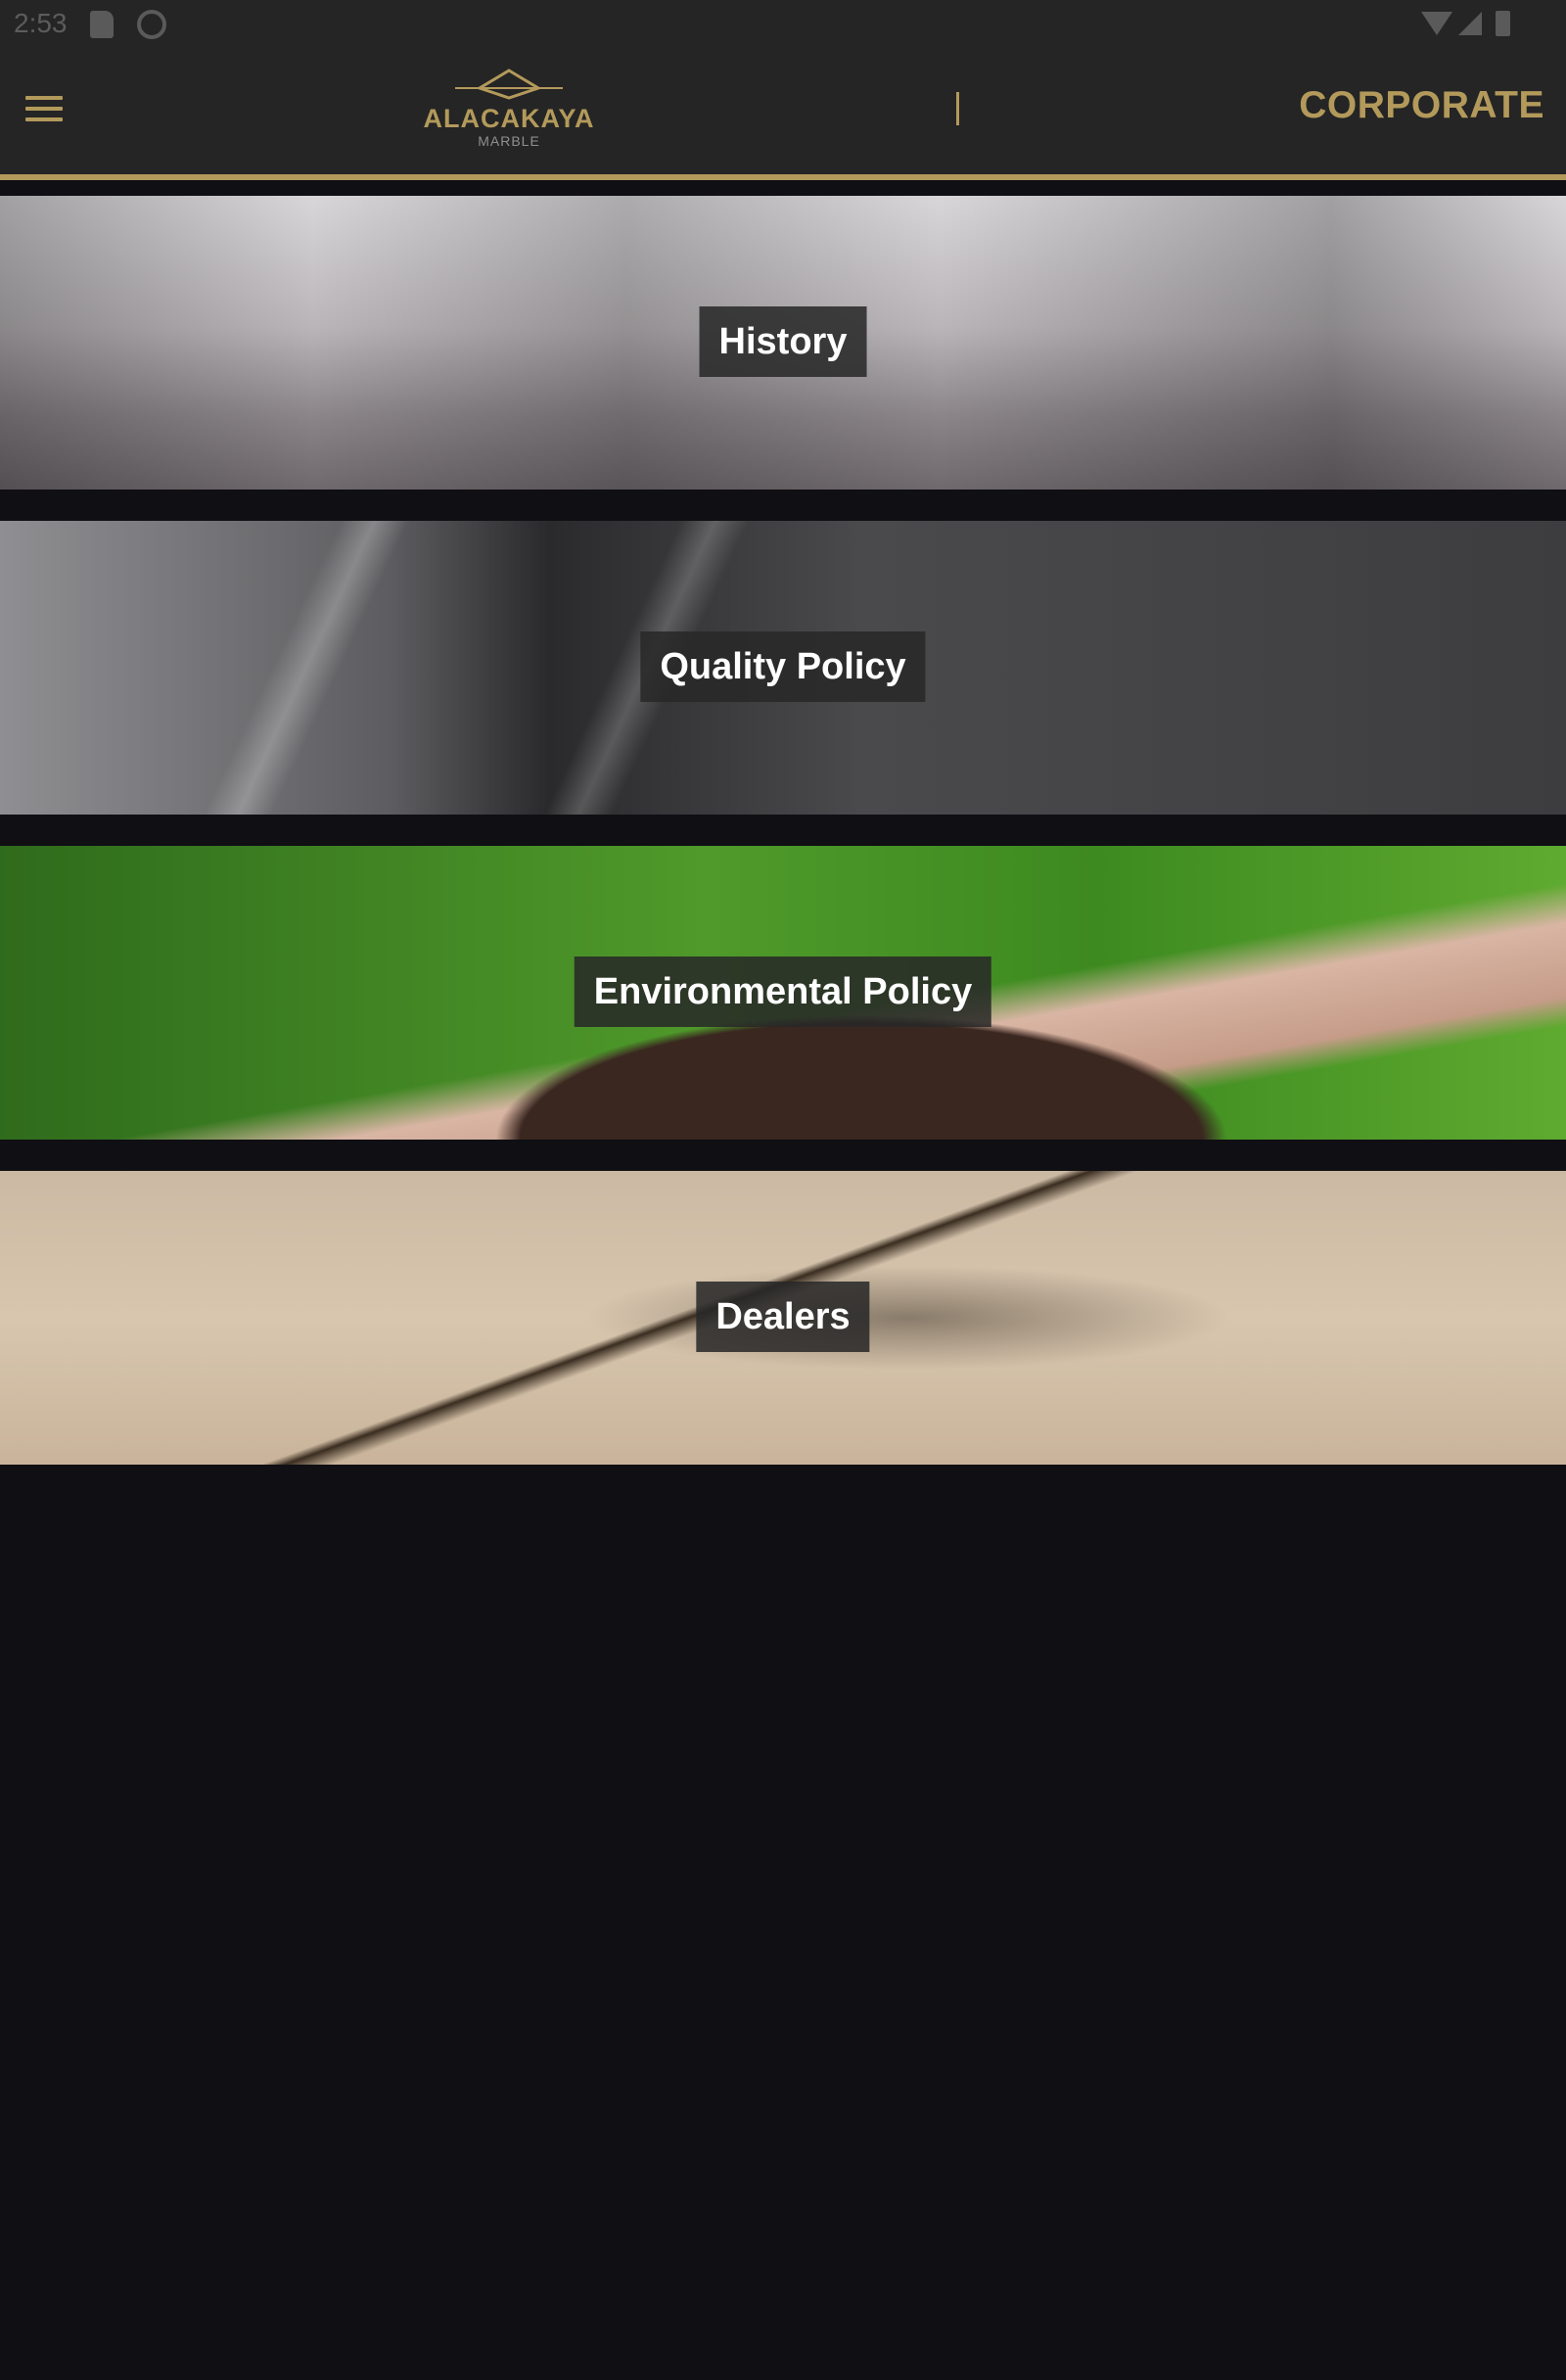 The height and width of the screenshot is (2380, 1566). I want to click on signal-icon, so click(1470, 23).